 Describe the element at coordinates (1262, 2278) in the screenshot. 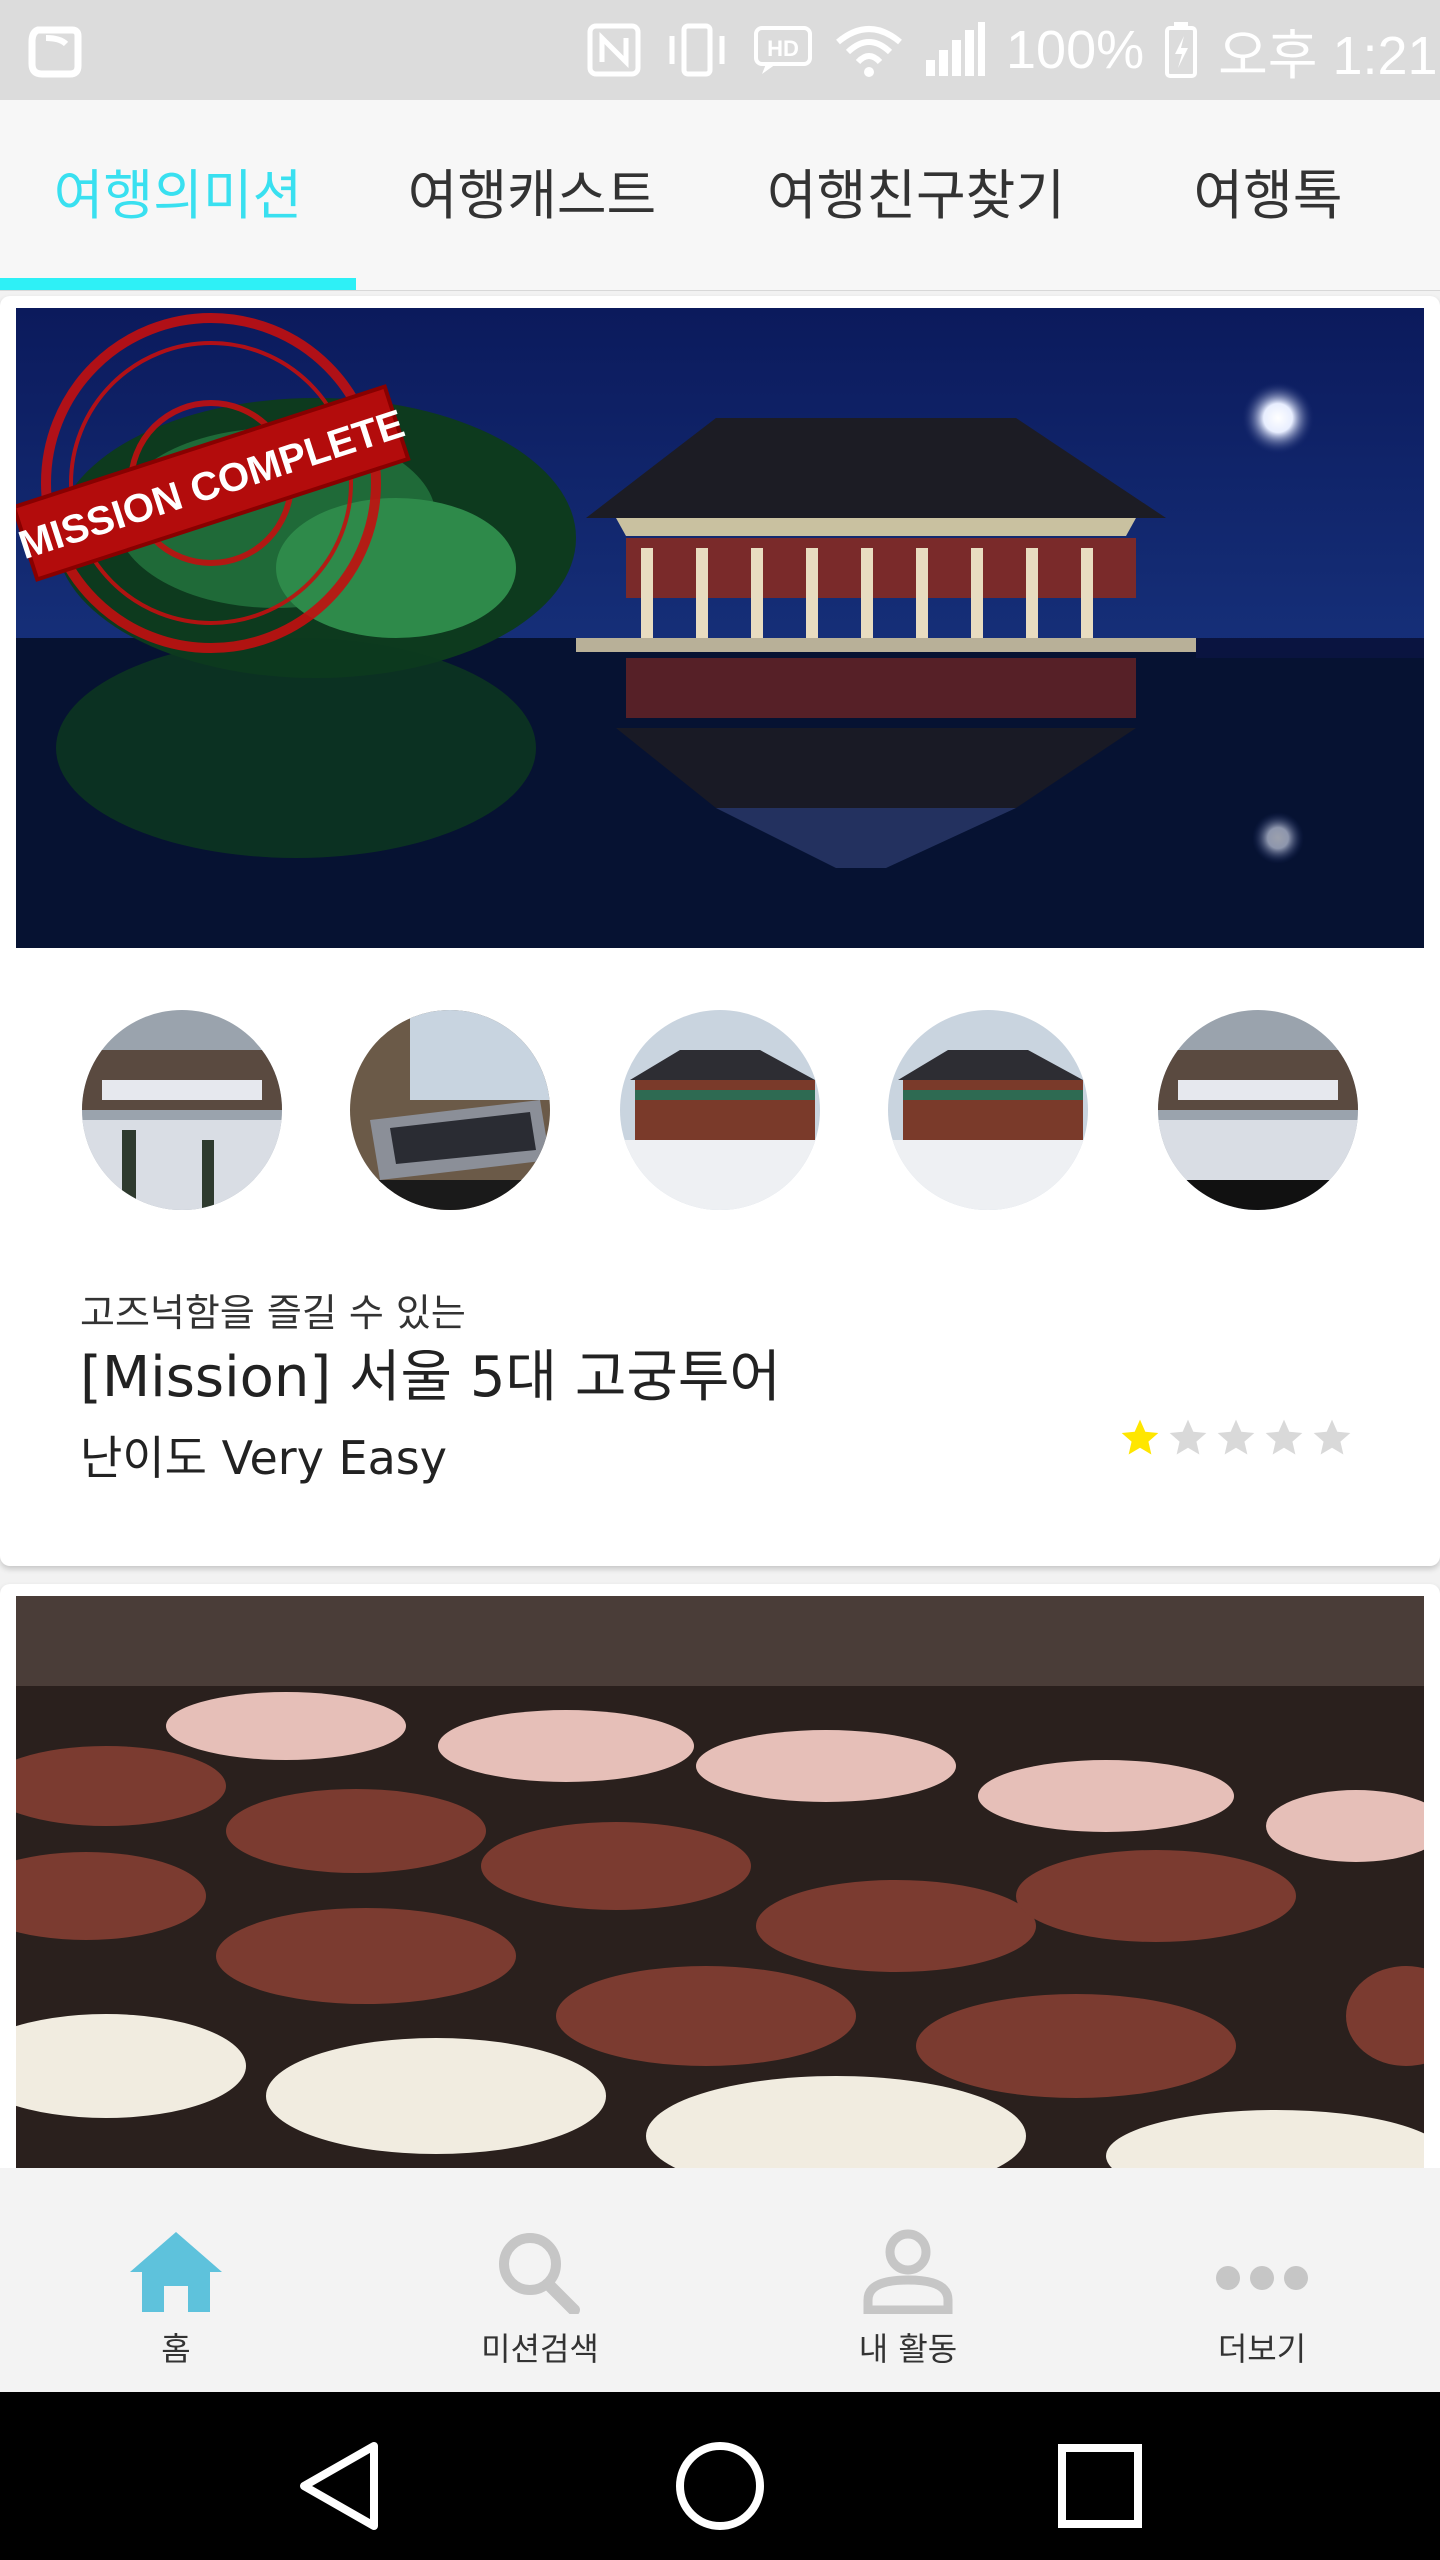

I see `more-dots-icon` at that location.